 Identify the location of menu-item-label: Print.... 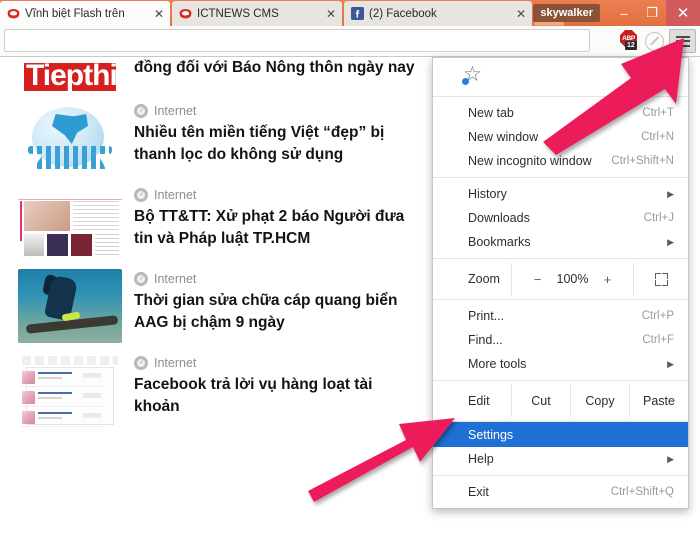
(486, 316).